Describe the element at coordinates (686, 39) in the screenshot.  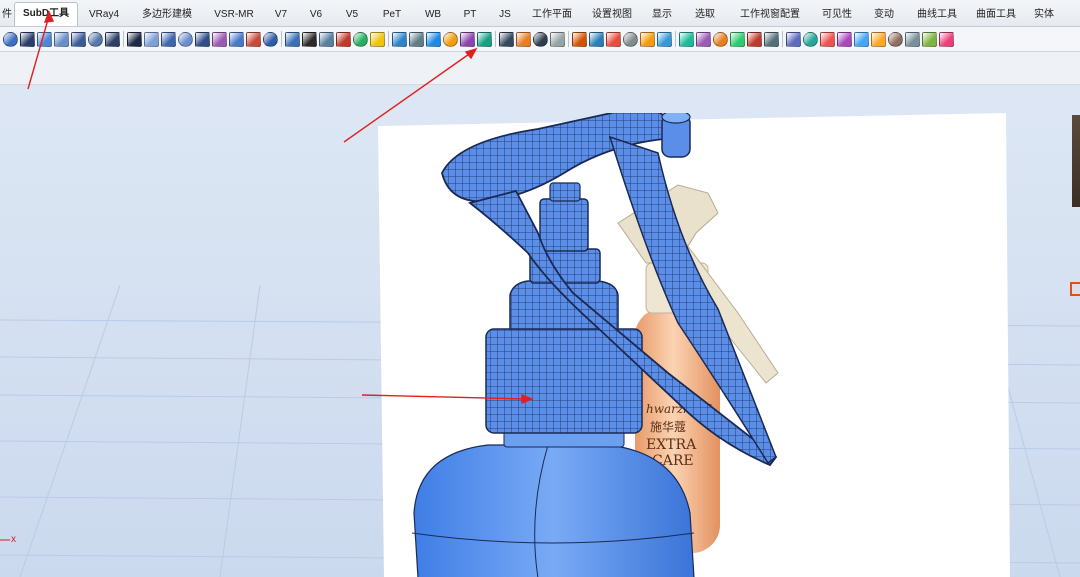
I see `toolbar-tool-38-icon` at that location.